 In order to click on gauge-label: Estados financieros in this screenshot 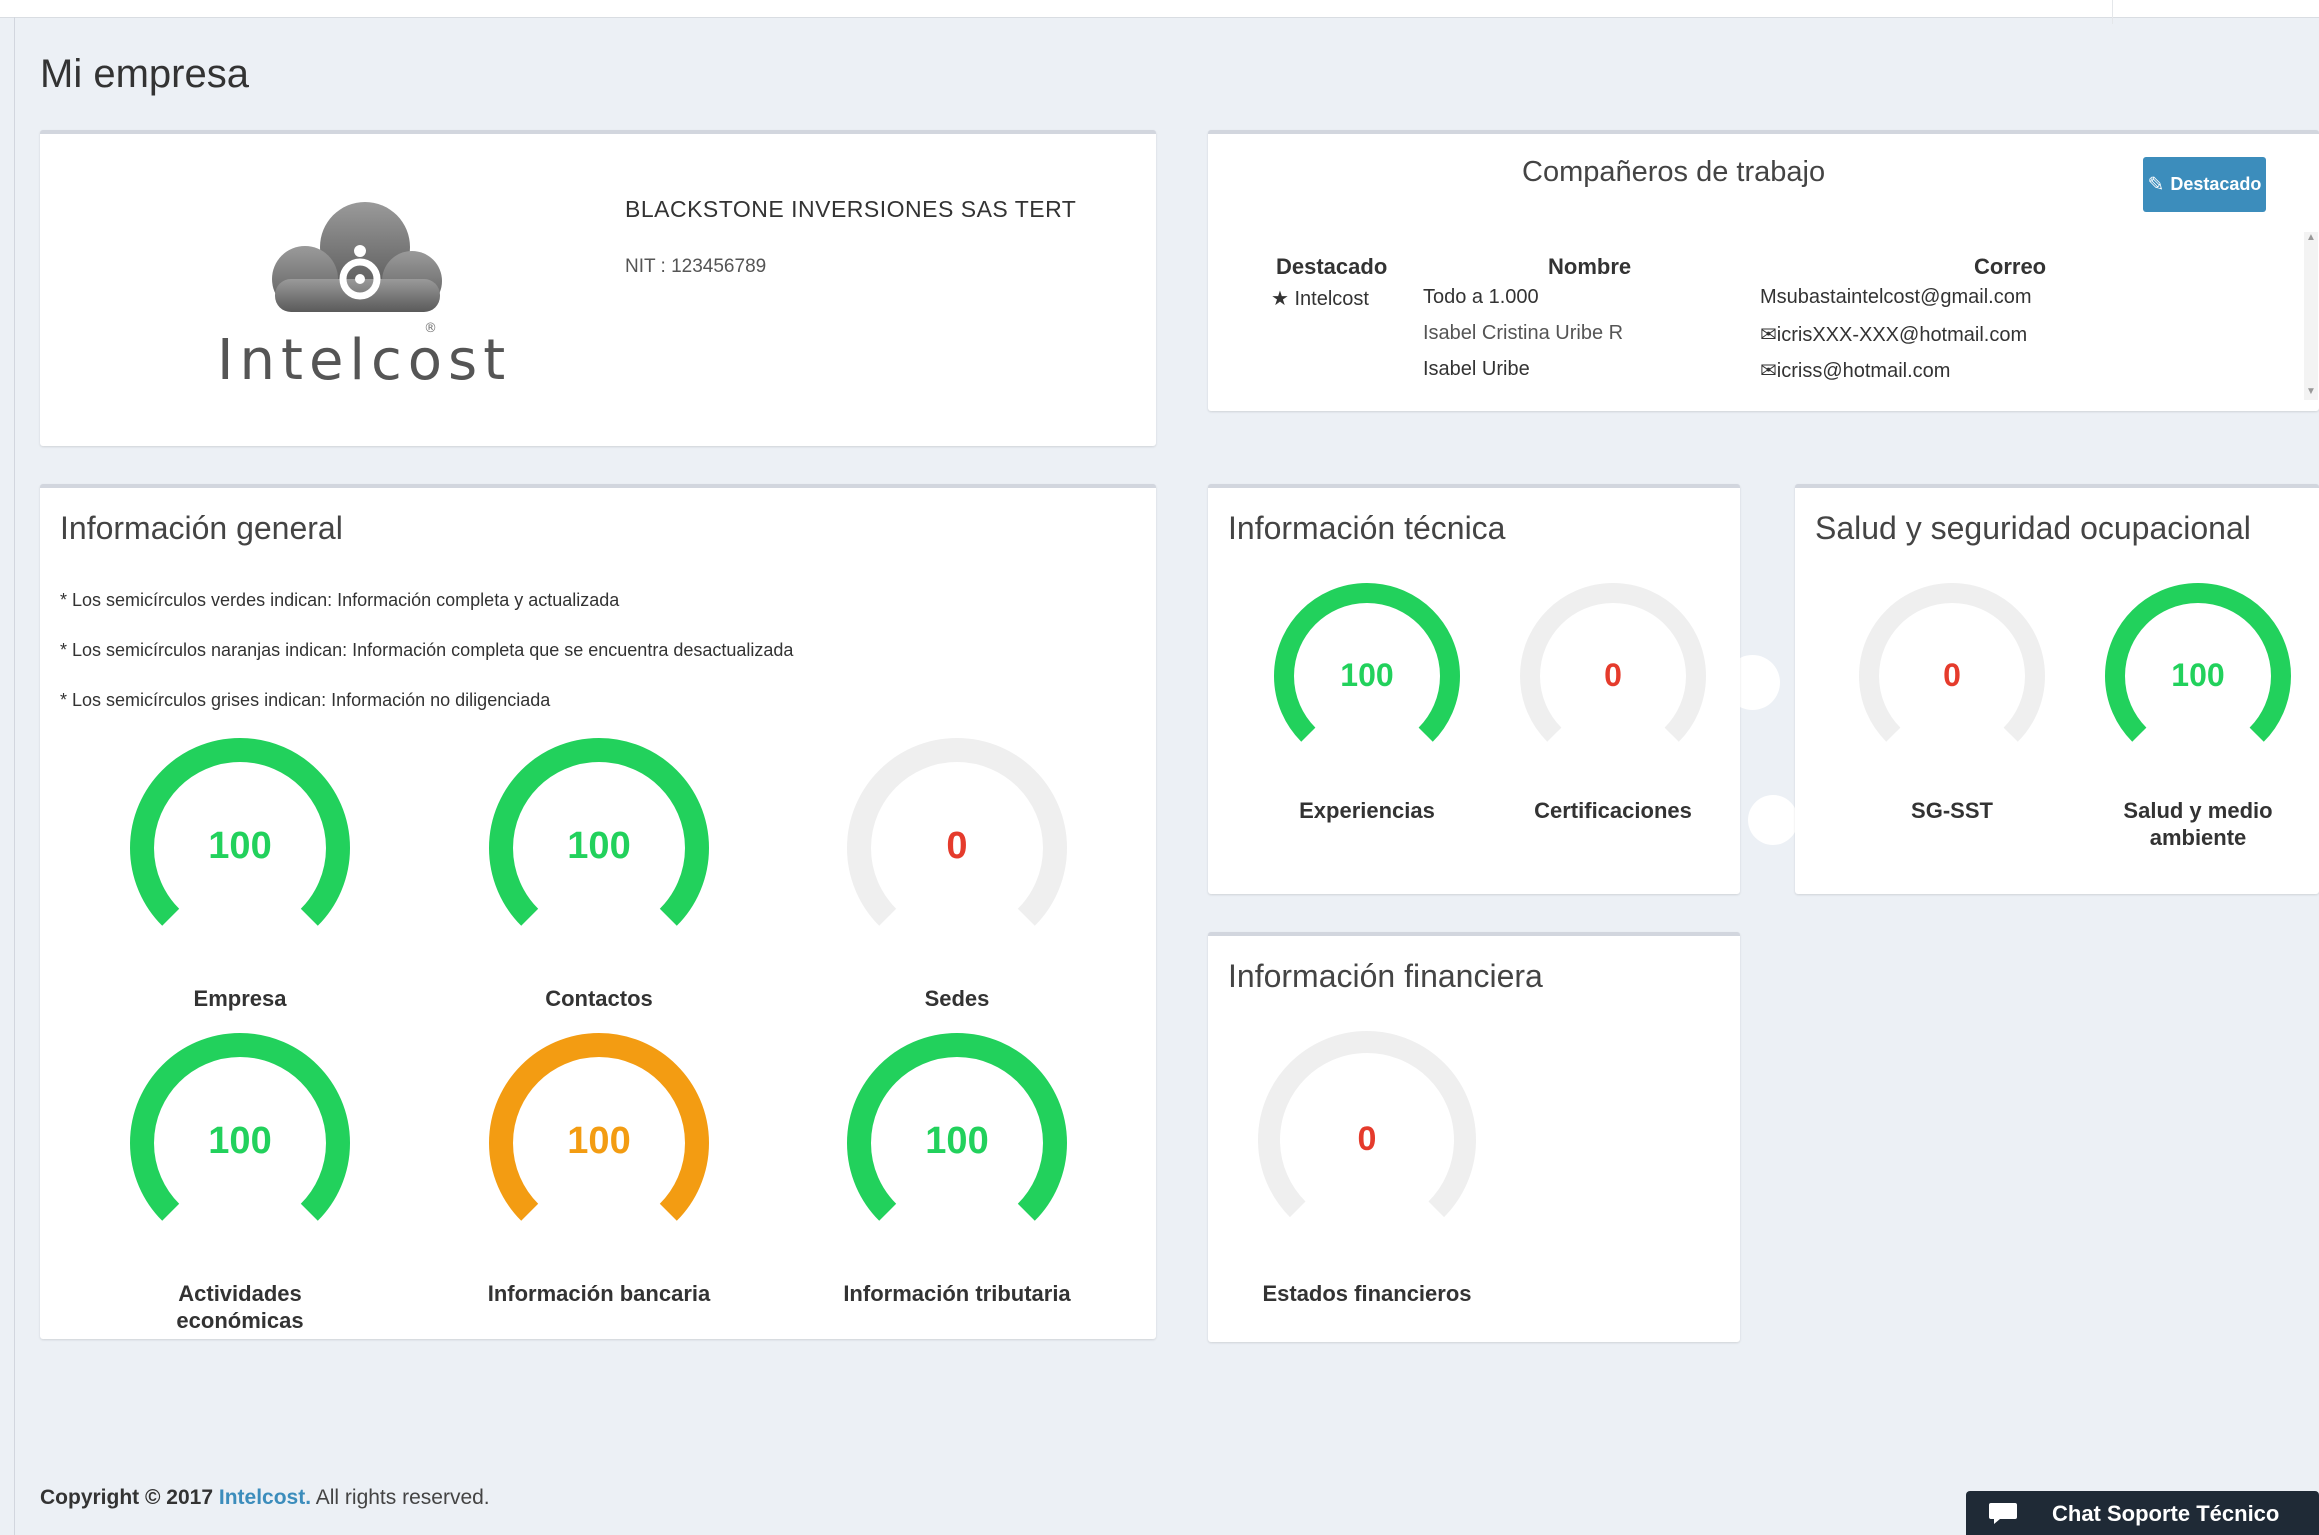, I will do `click(1367, 1293)`.